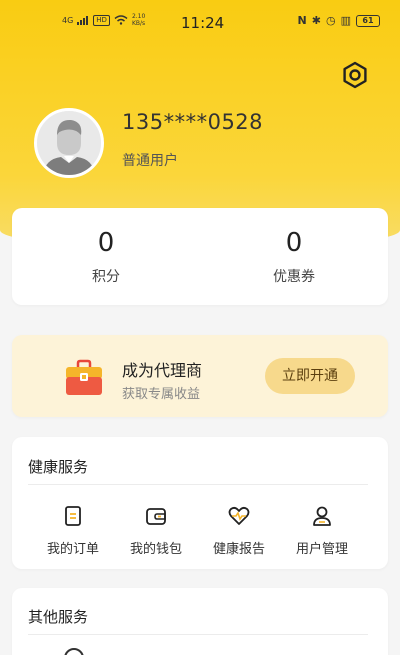 The image size is (400, 655). I want to click on status-bar: 4G HD 2.10 KB/s 11:24 N ✱ ◷ ▥ 61, so click(200, 22).